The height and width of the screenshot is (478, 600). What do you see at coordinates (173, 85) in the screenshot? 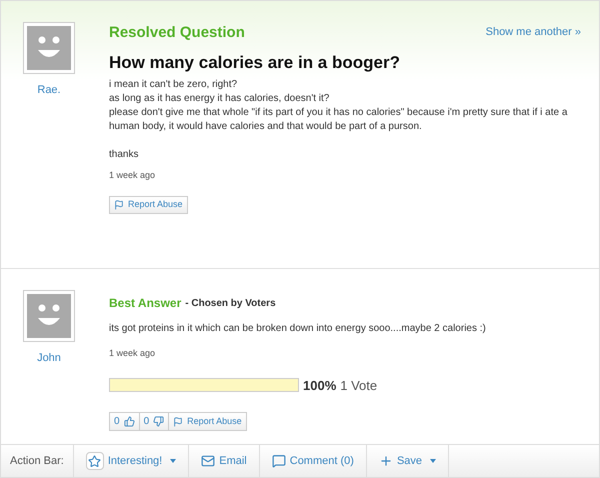
I see `question-text: i mean it can't be zero, right?` at bounding box center [173, 85].